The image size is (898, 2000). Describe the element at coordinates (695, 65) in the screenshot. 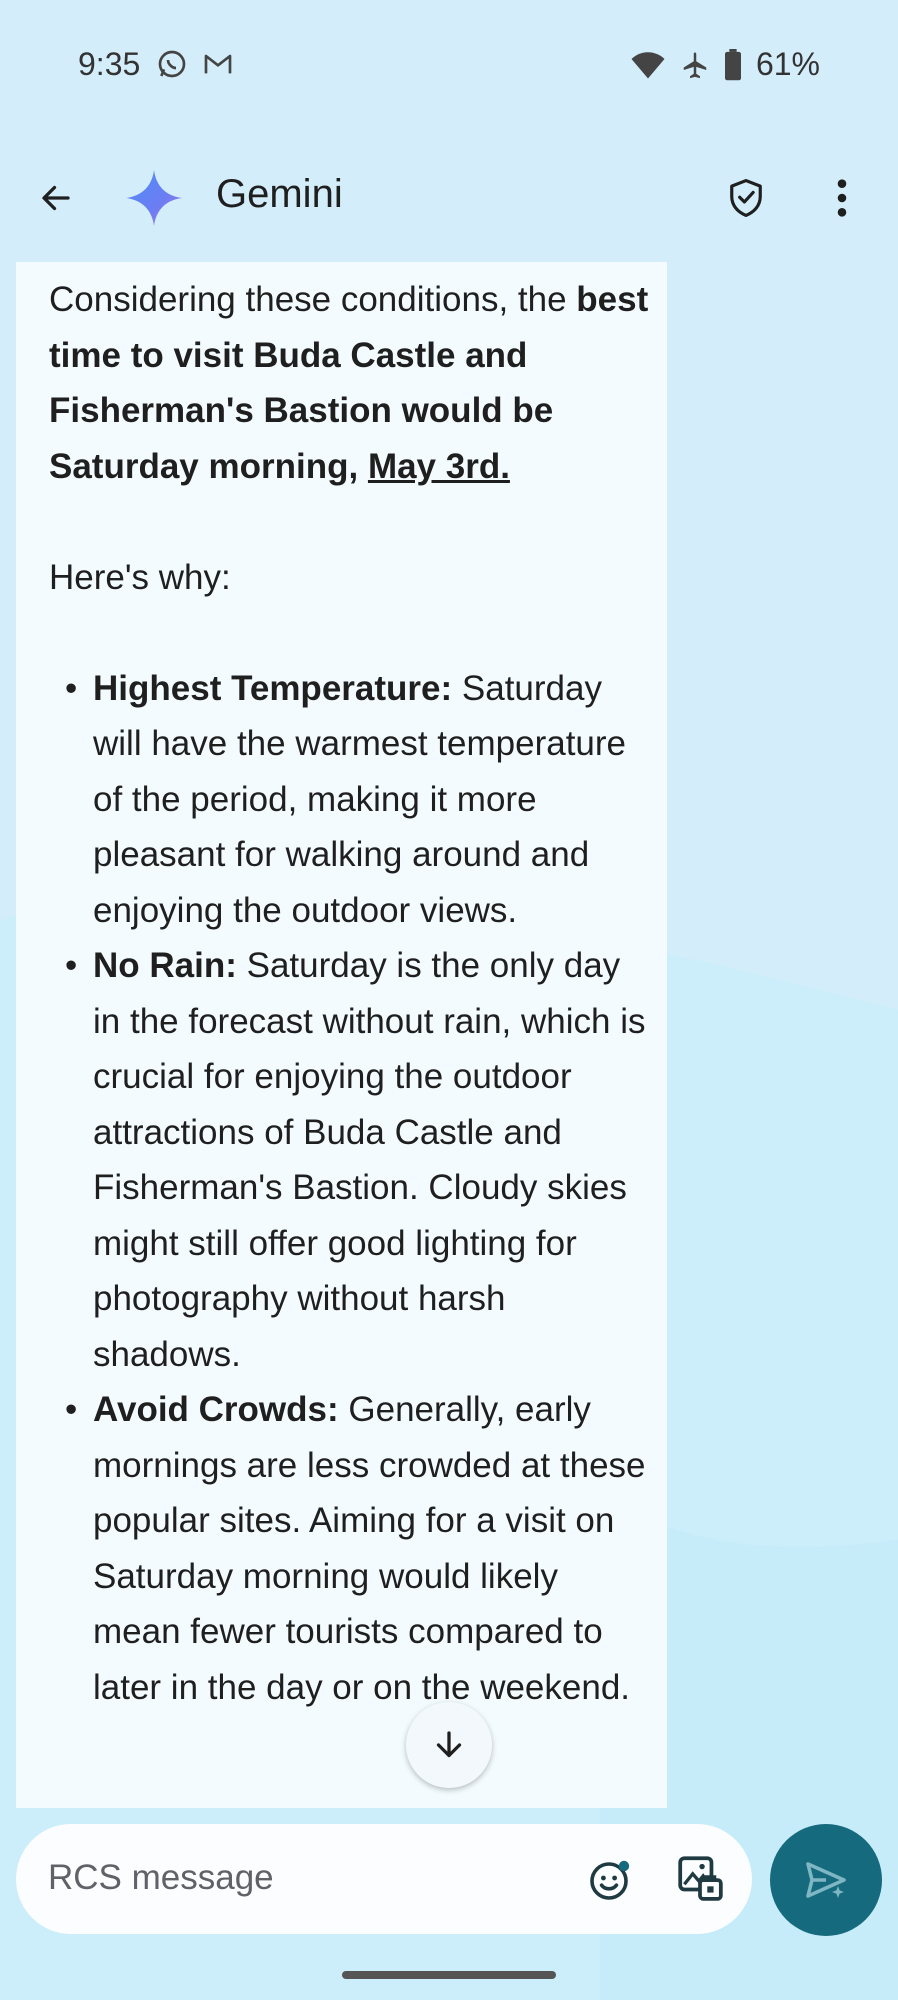

I see `airplane-icon` at that location.